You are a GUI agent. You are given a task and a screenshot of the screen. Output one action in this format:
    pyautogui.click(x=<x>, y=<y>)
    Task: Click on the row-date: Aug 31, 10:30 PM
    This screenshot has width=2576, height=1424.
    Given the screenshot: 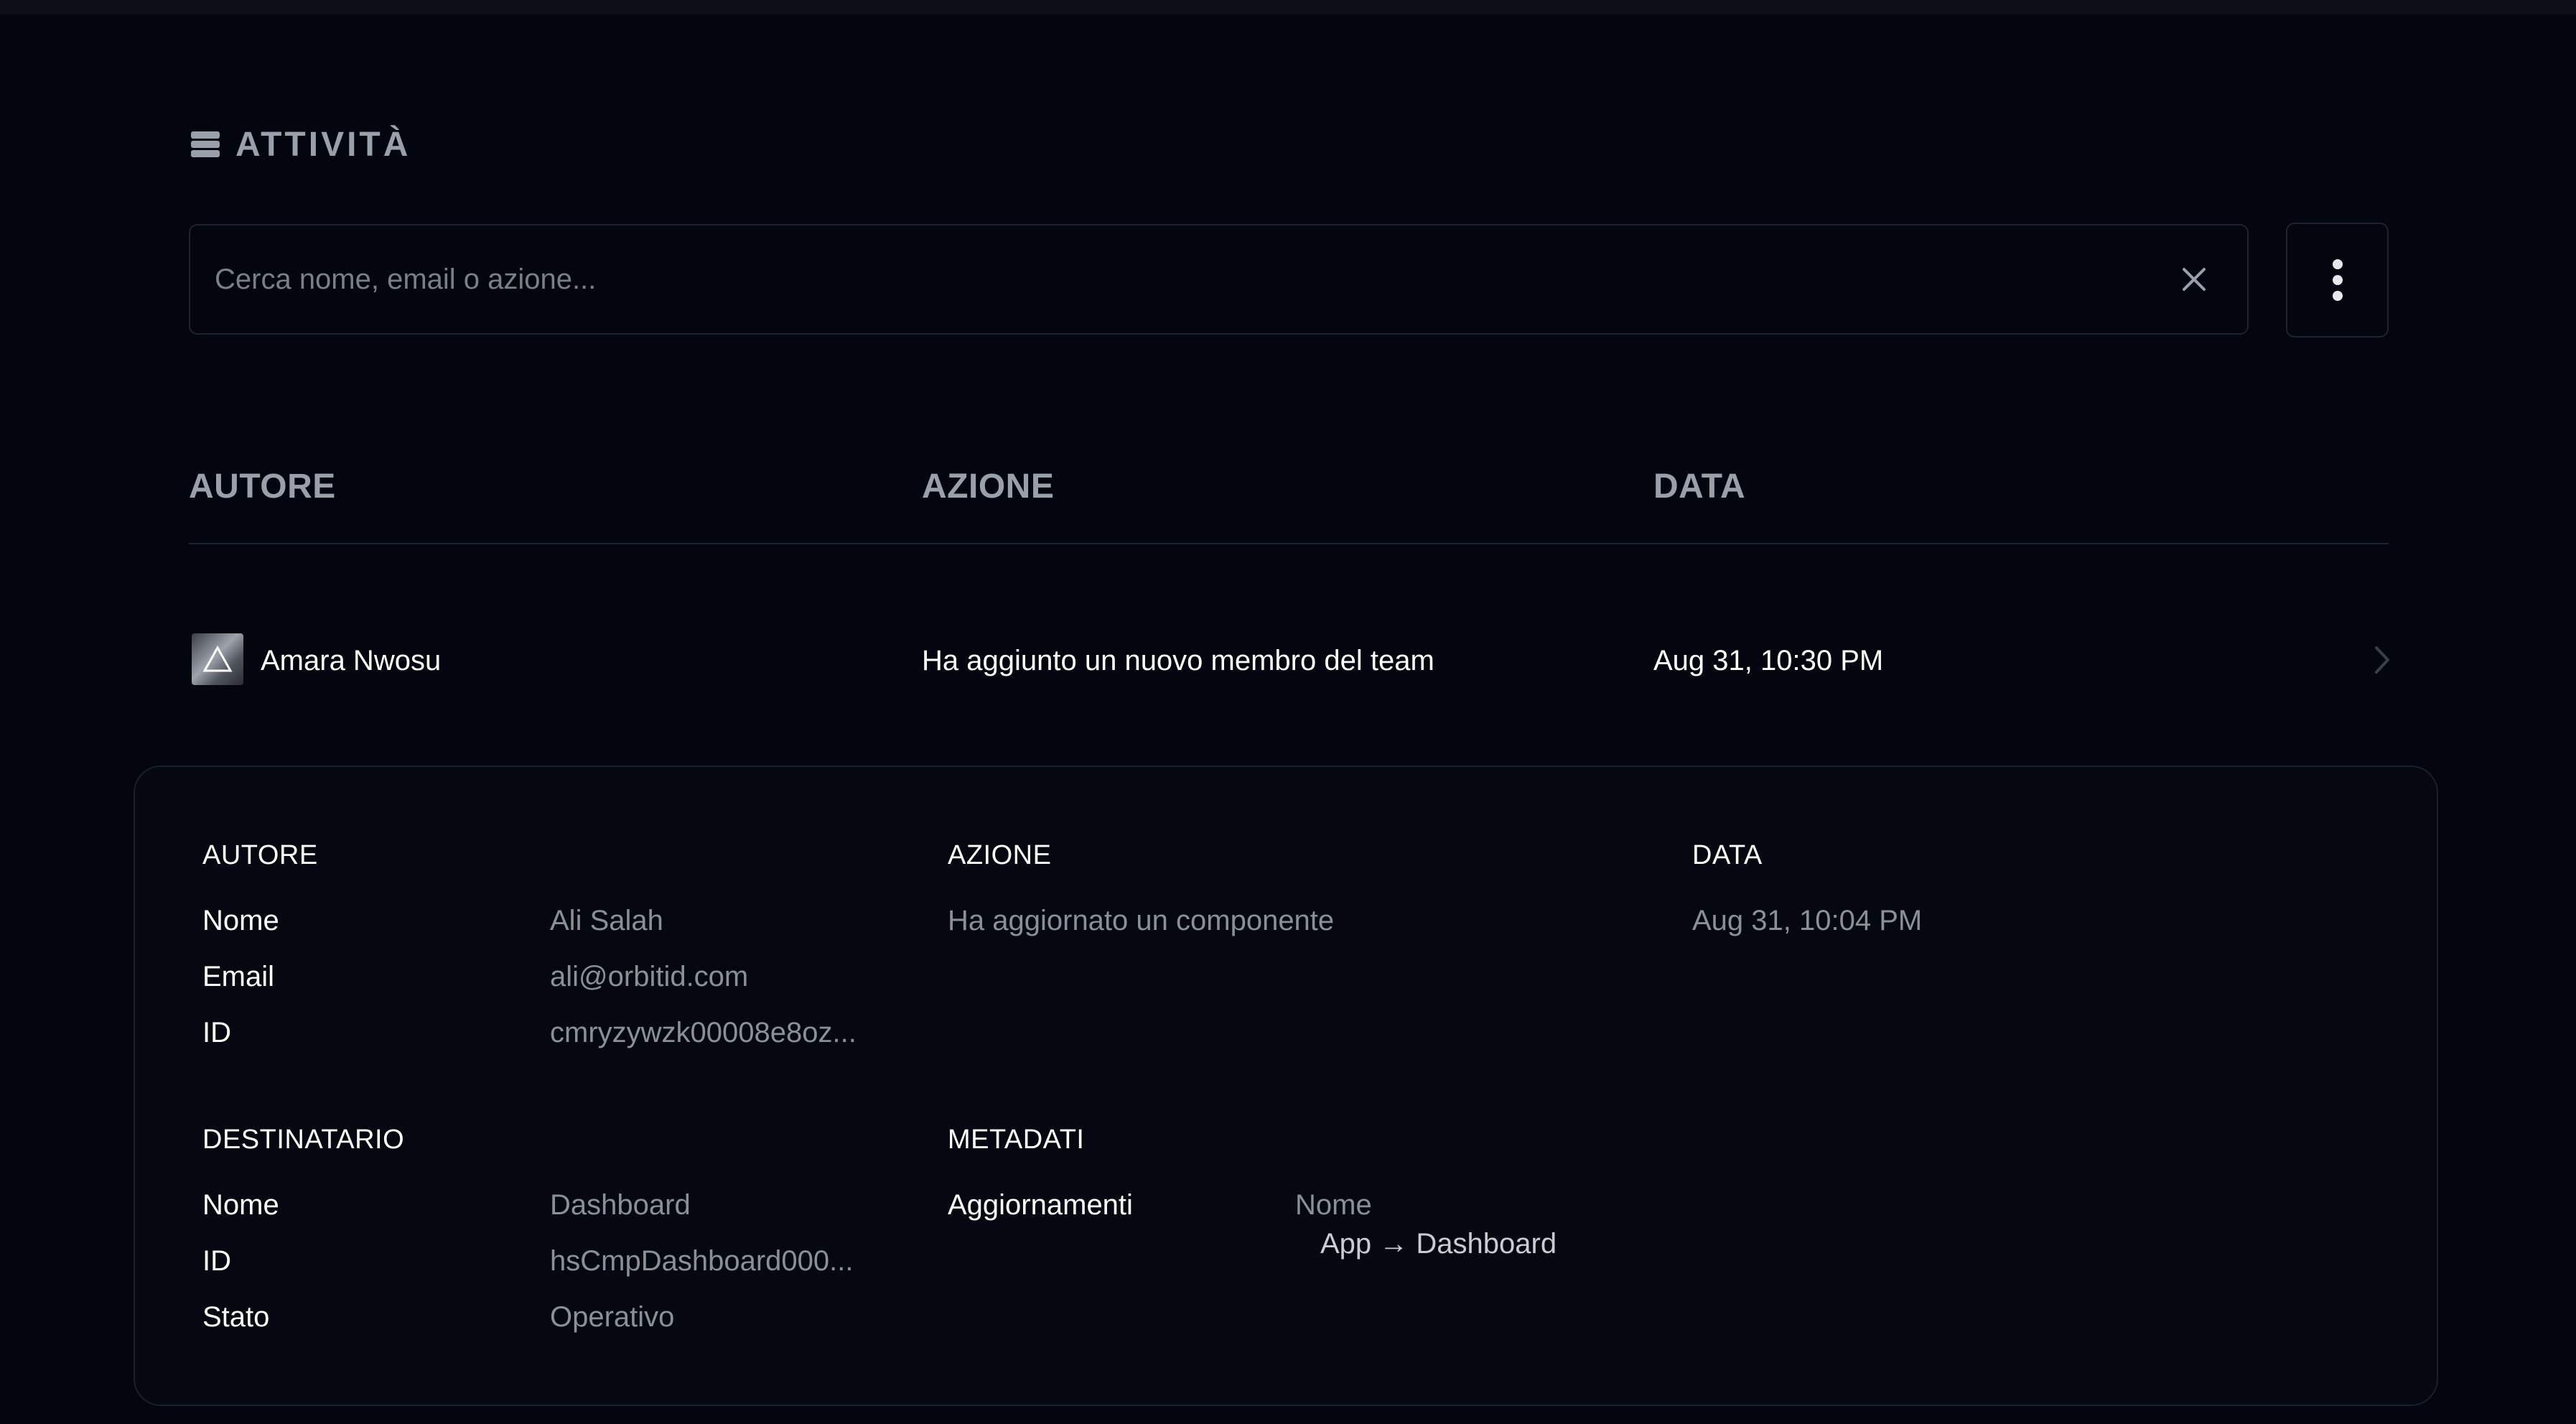 What is the action you would take?
    pyautogui.click(x=1768, y=660)
    